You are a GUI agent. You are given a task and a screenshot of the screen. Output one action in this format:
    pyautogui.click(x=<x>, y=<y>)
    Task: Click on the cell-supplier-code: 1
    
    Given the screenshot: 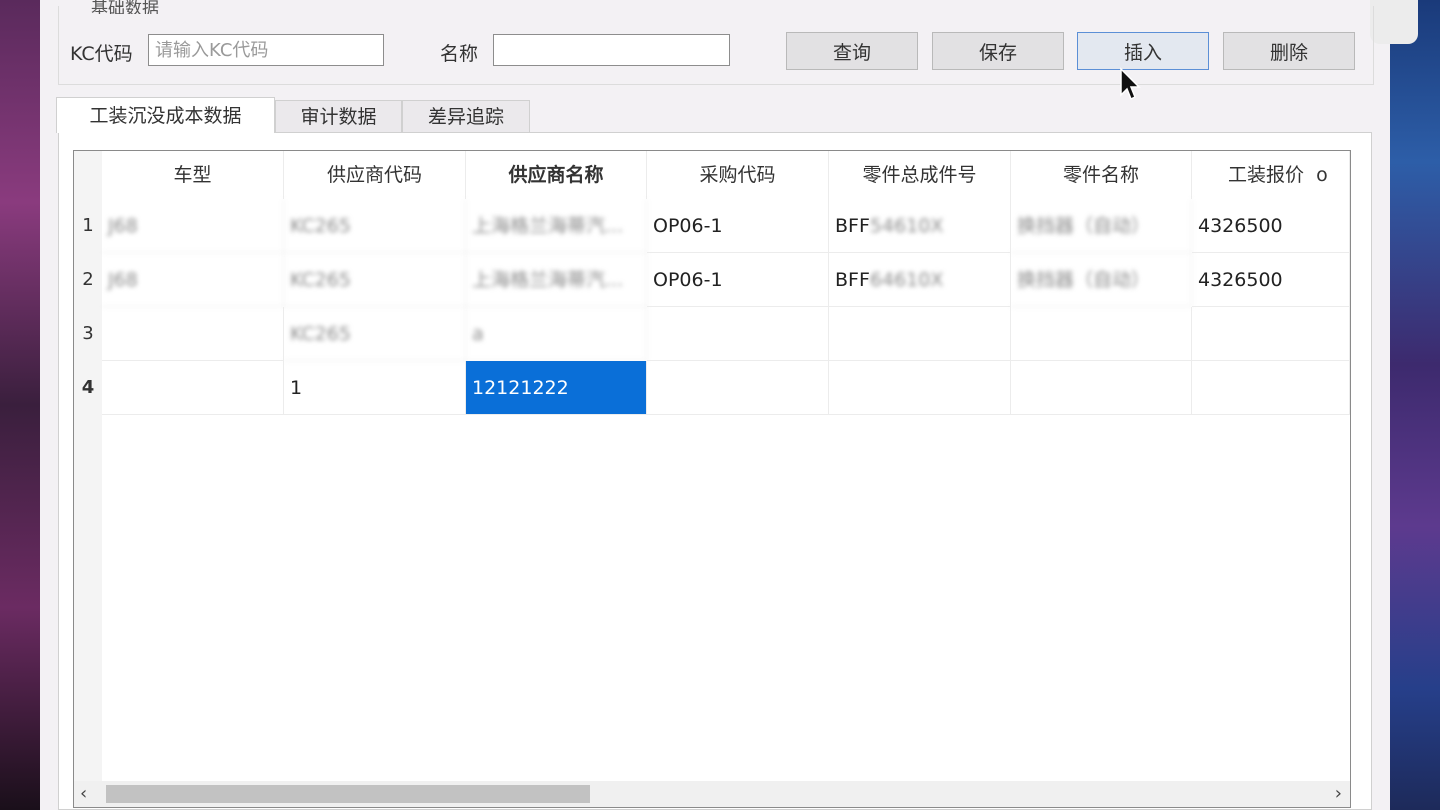 What is the action you would take?
    pyautogui.click(x=375, y=388)
    